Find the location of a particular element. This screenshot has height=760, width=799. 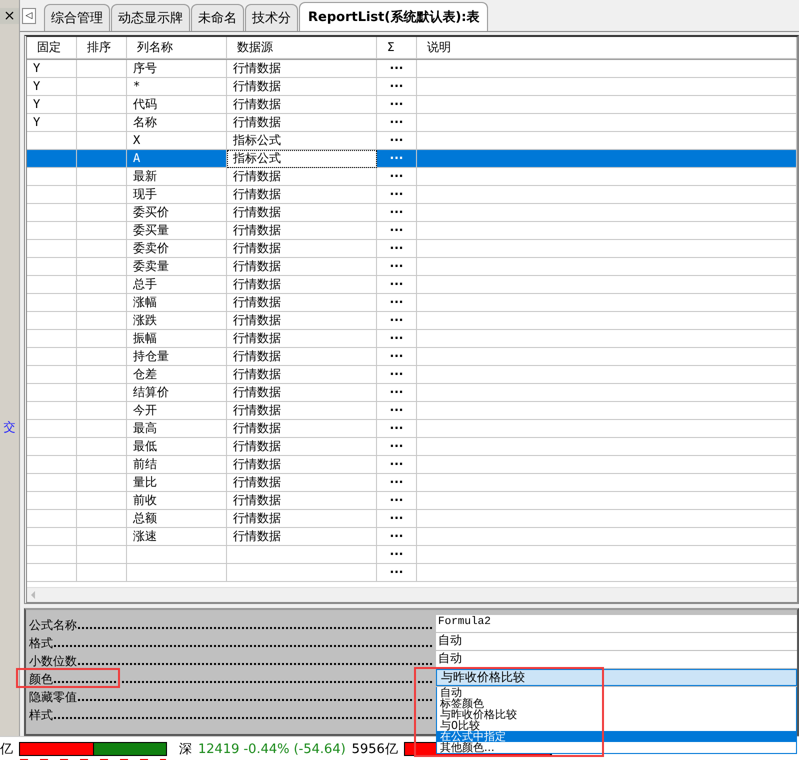

dropdown-option: 标签颜色 is located at coordinates (616, 704).